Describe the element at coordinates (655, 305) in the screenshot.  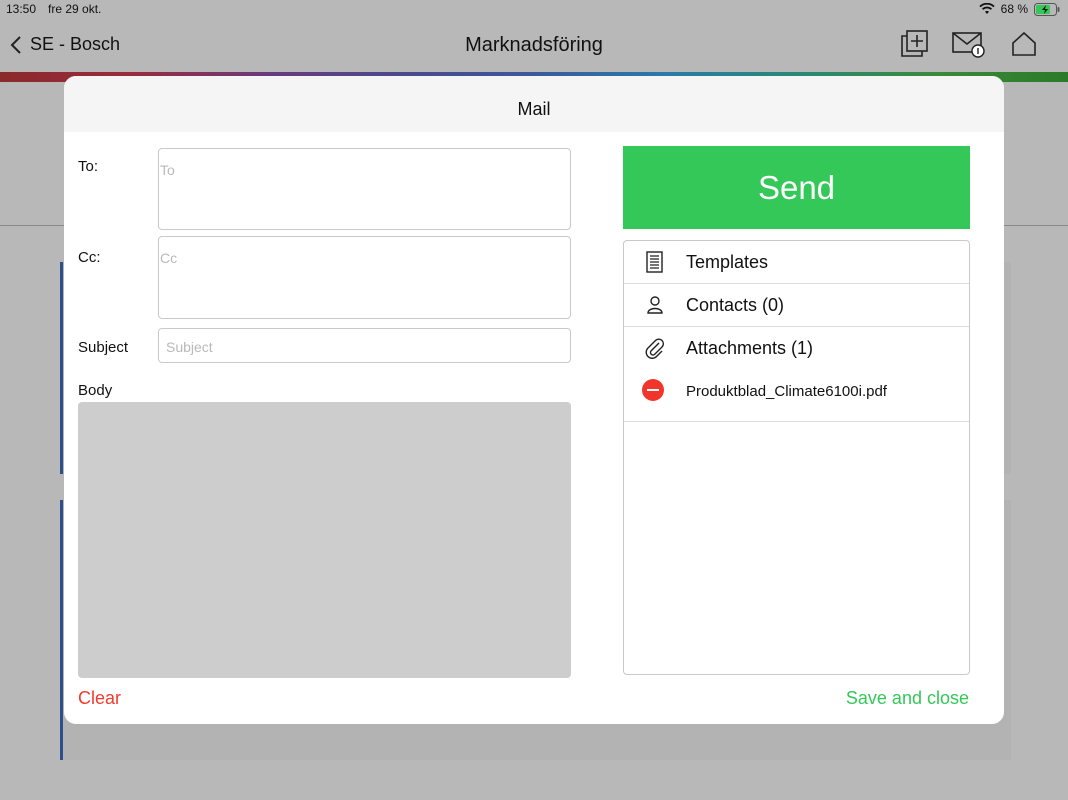
I see `person-icon` at that location.